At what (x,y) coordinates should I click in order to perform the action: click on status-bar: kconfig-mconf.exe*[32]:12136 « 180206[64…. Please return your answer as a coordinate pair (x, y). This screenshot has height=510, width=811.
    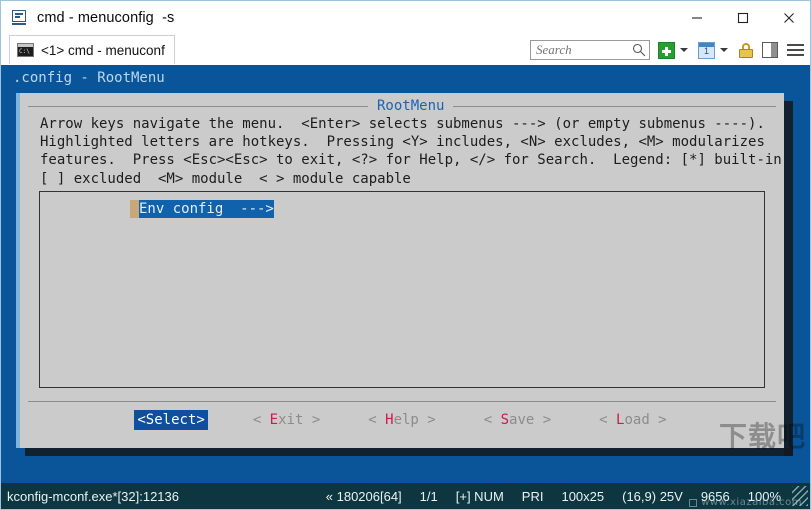
    Looking at the image, I should click on (405, 496).